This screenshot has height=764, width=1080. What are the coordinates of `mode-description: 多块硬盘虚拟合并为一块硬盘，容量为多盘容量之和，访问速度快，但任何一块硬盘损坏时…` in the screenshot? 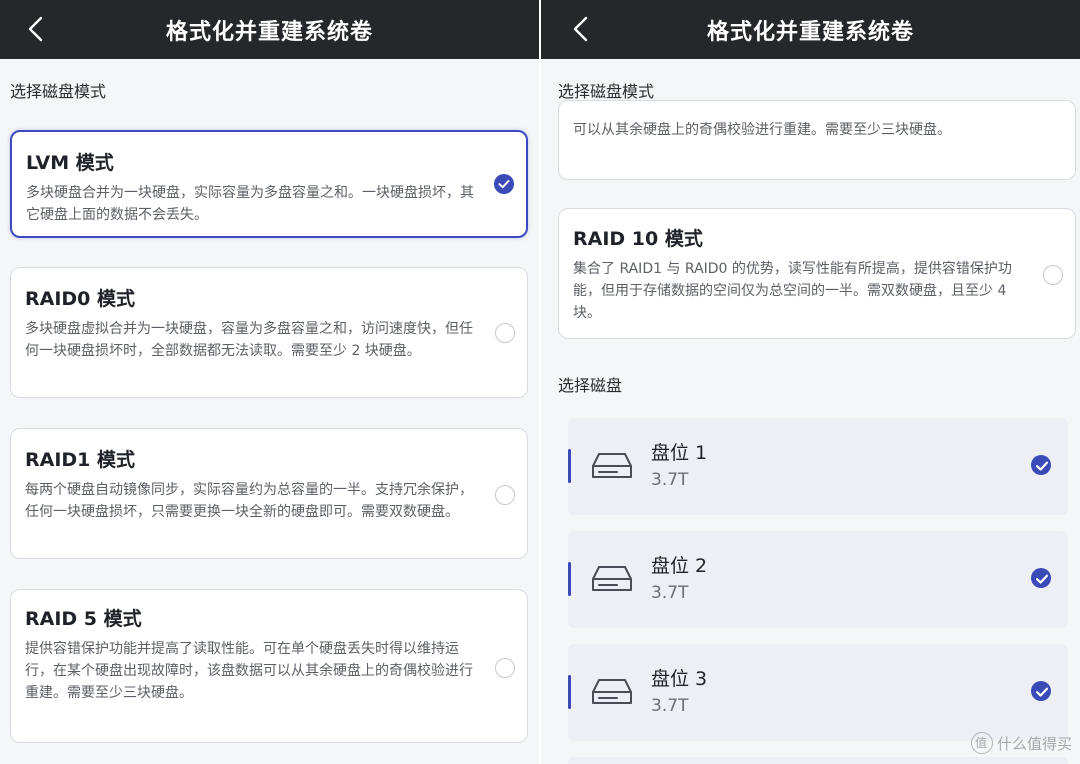 It's located at (249, 340).